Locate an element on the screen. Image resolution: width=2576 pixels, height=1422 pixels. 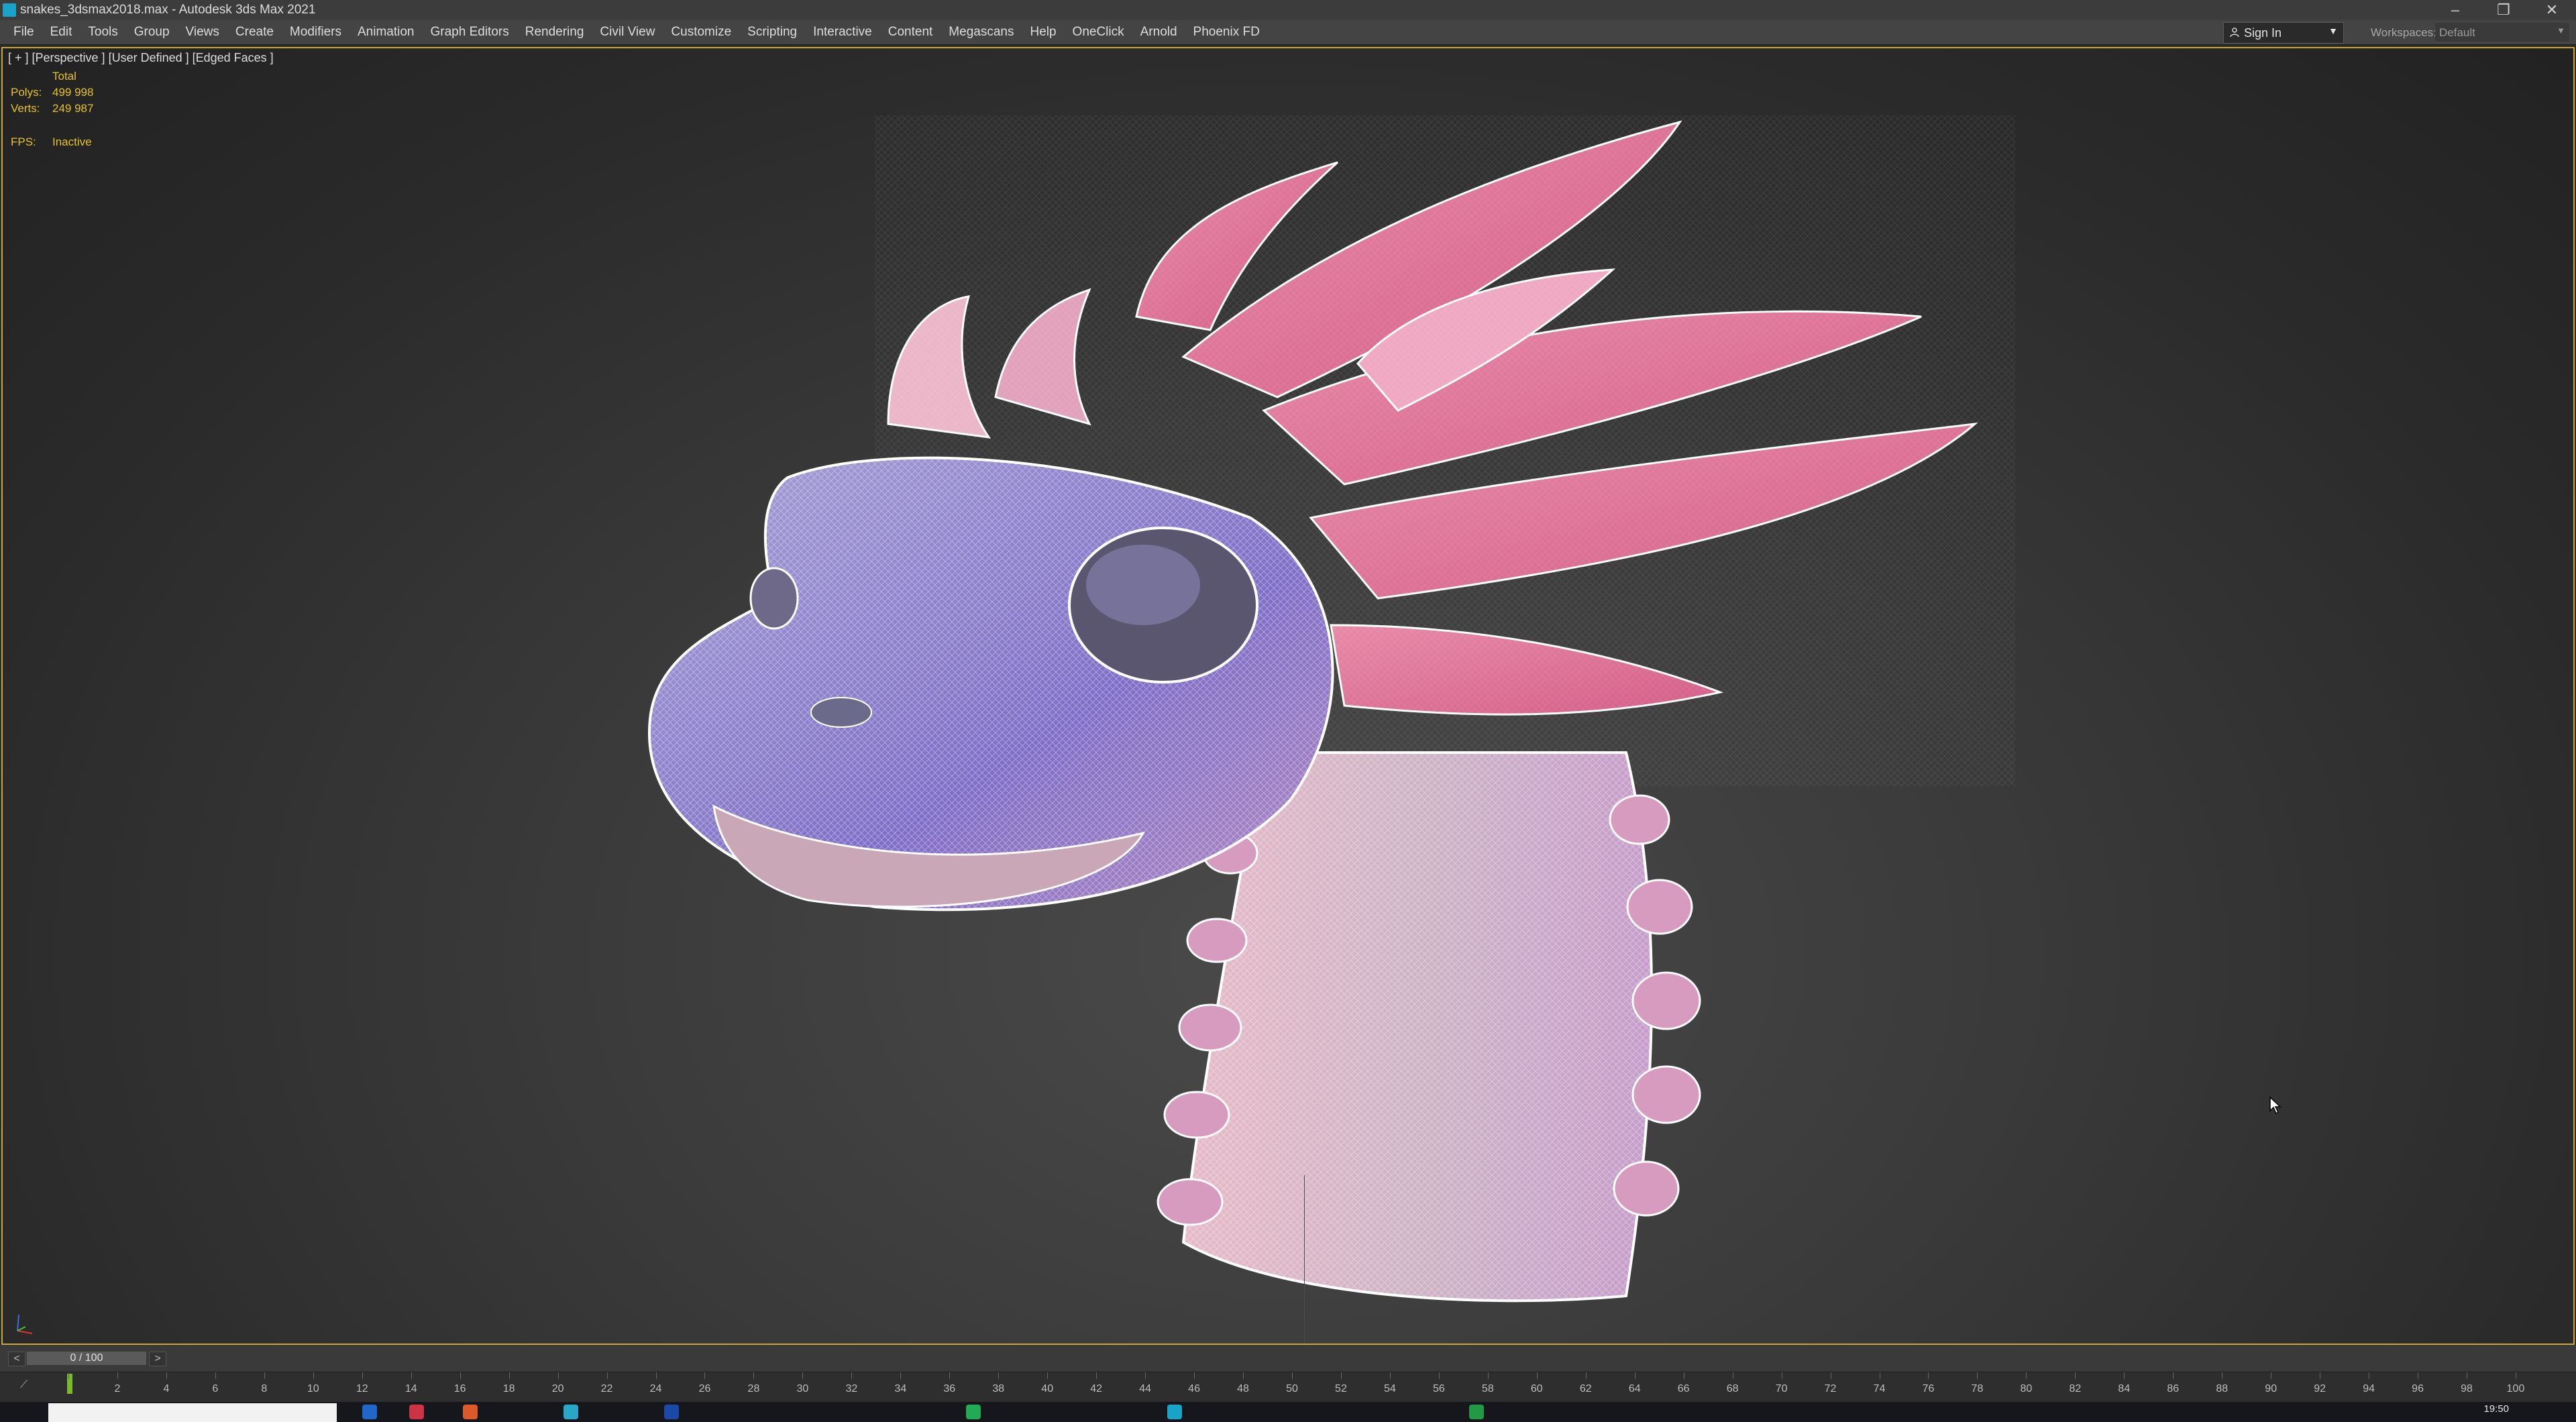
tick-label: 90 is located at coordinates (2271, 1388).